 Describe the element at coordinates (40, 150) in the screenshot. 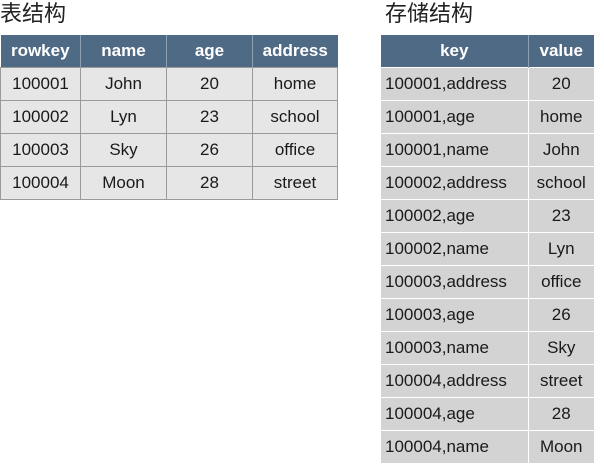

I see `table-cell: 100003` at that location.